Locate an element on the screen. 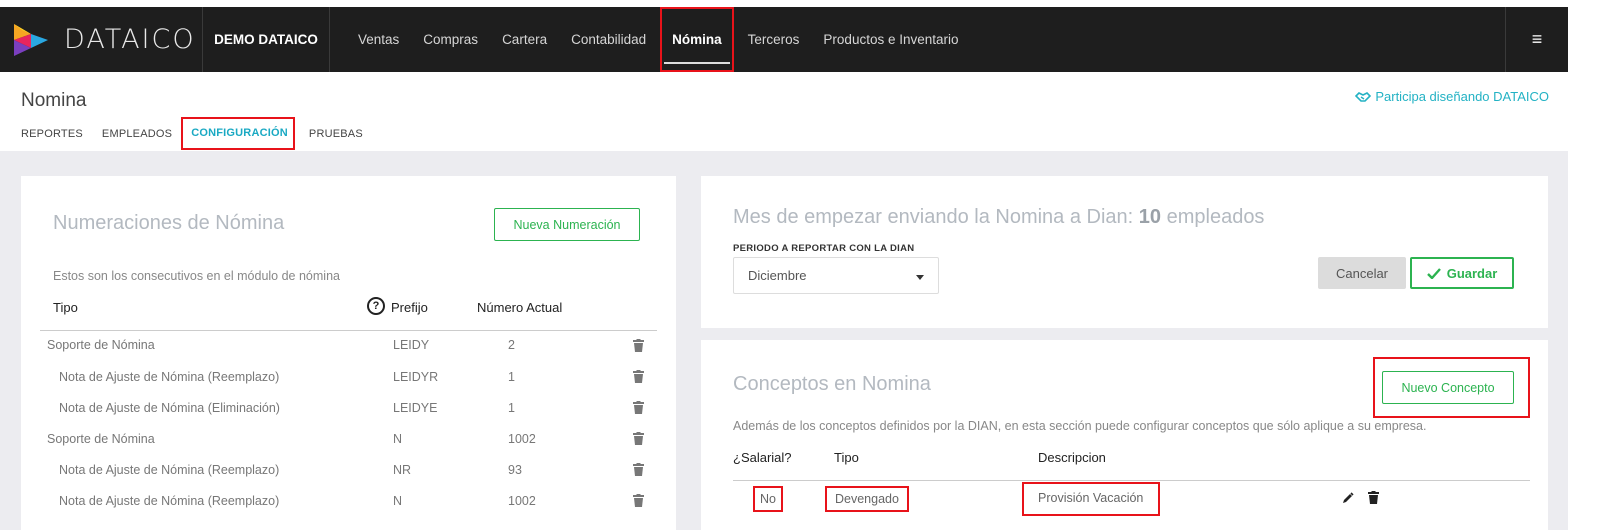 The height and width of the screenshot is (530, 1600). nav-productos-inventario: Productos e Inventario is located at coordinates (890, 39).